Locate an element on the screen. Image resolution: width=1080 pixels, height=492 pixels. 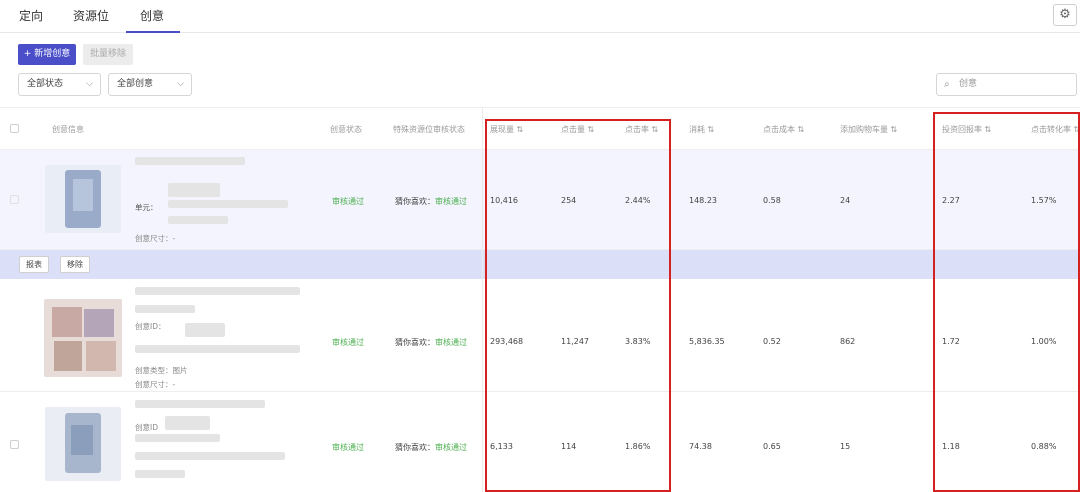
cart-value: 15 is located at coordinates (845, 446).